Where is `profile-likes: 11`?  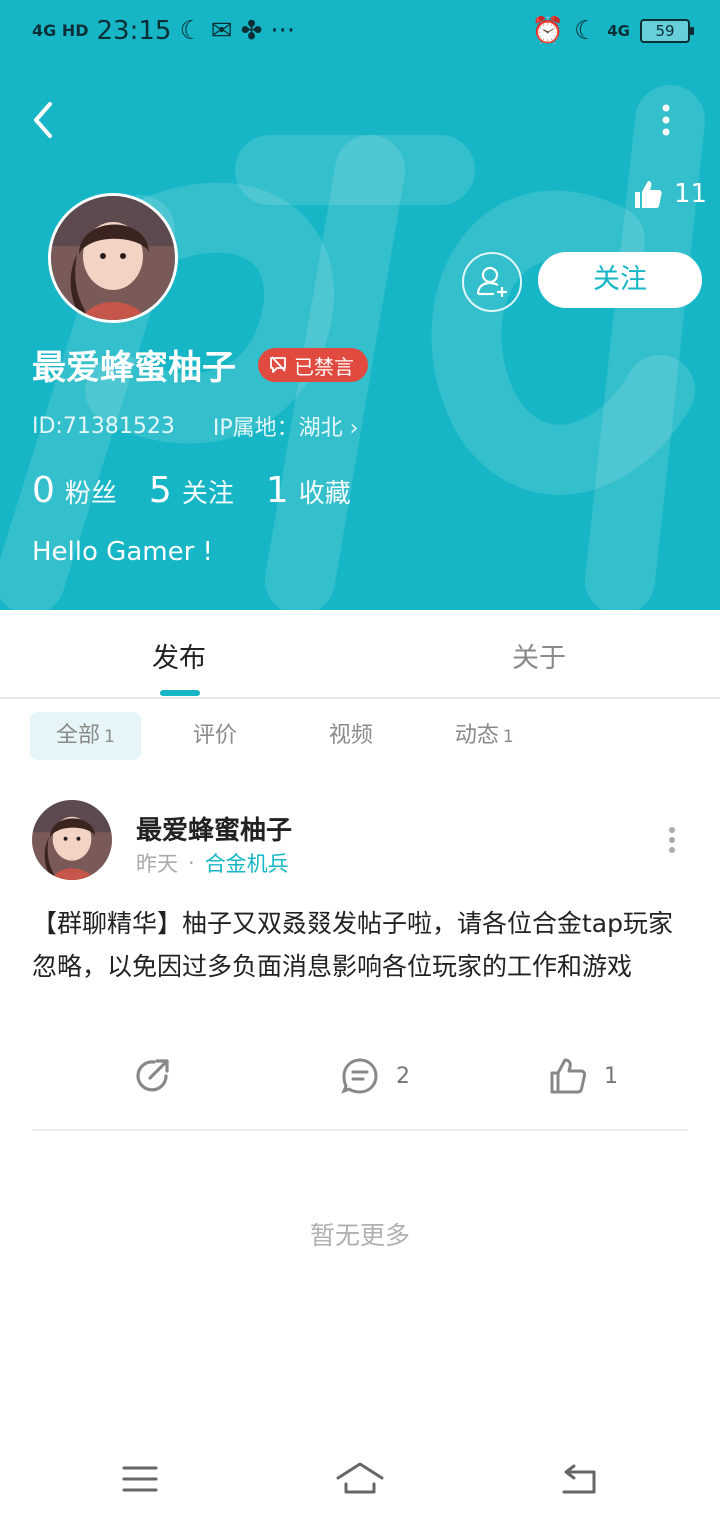 profile-likes: 11 is located at coordinates (669, 194).